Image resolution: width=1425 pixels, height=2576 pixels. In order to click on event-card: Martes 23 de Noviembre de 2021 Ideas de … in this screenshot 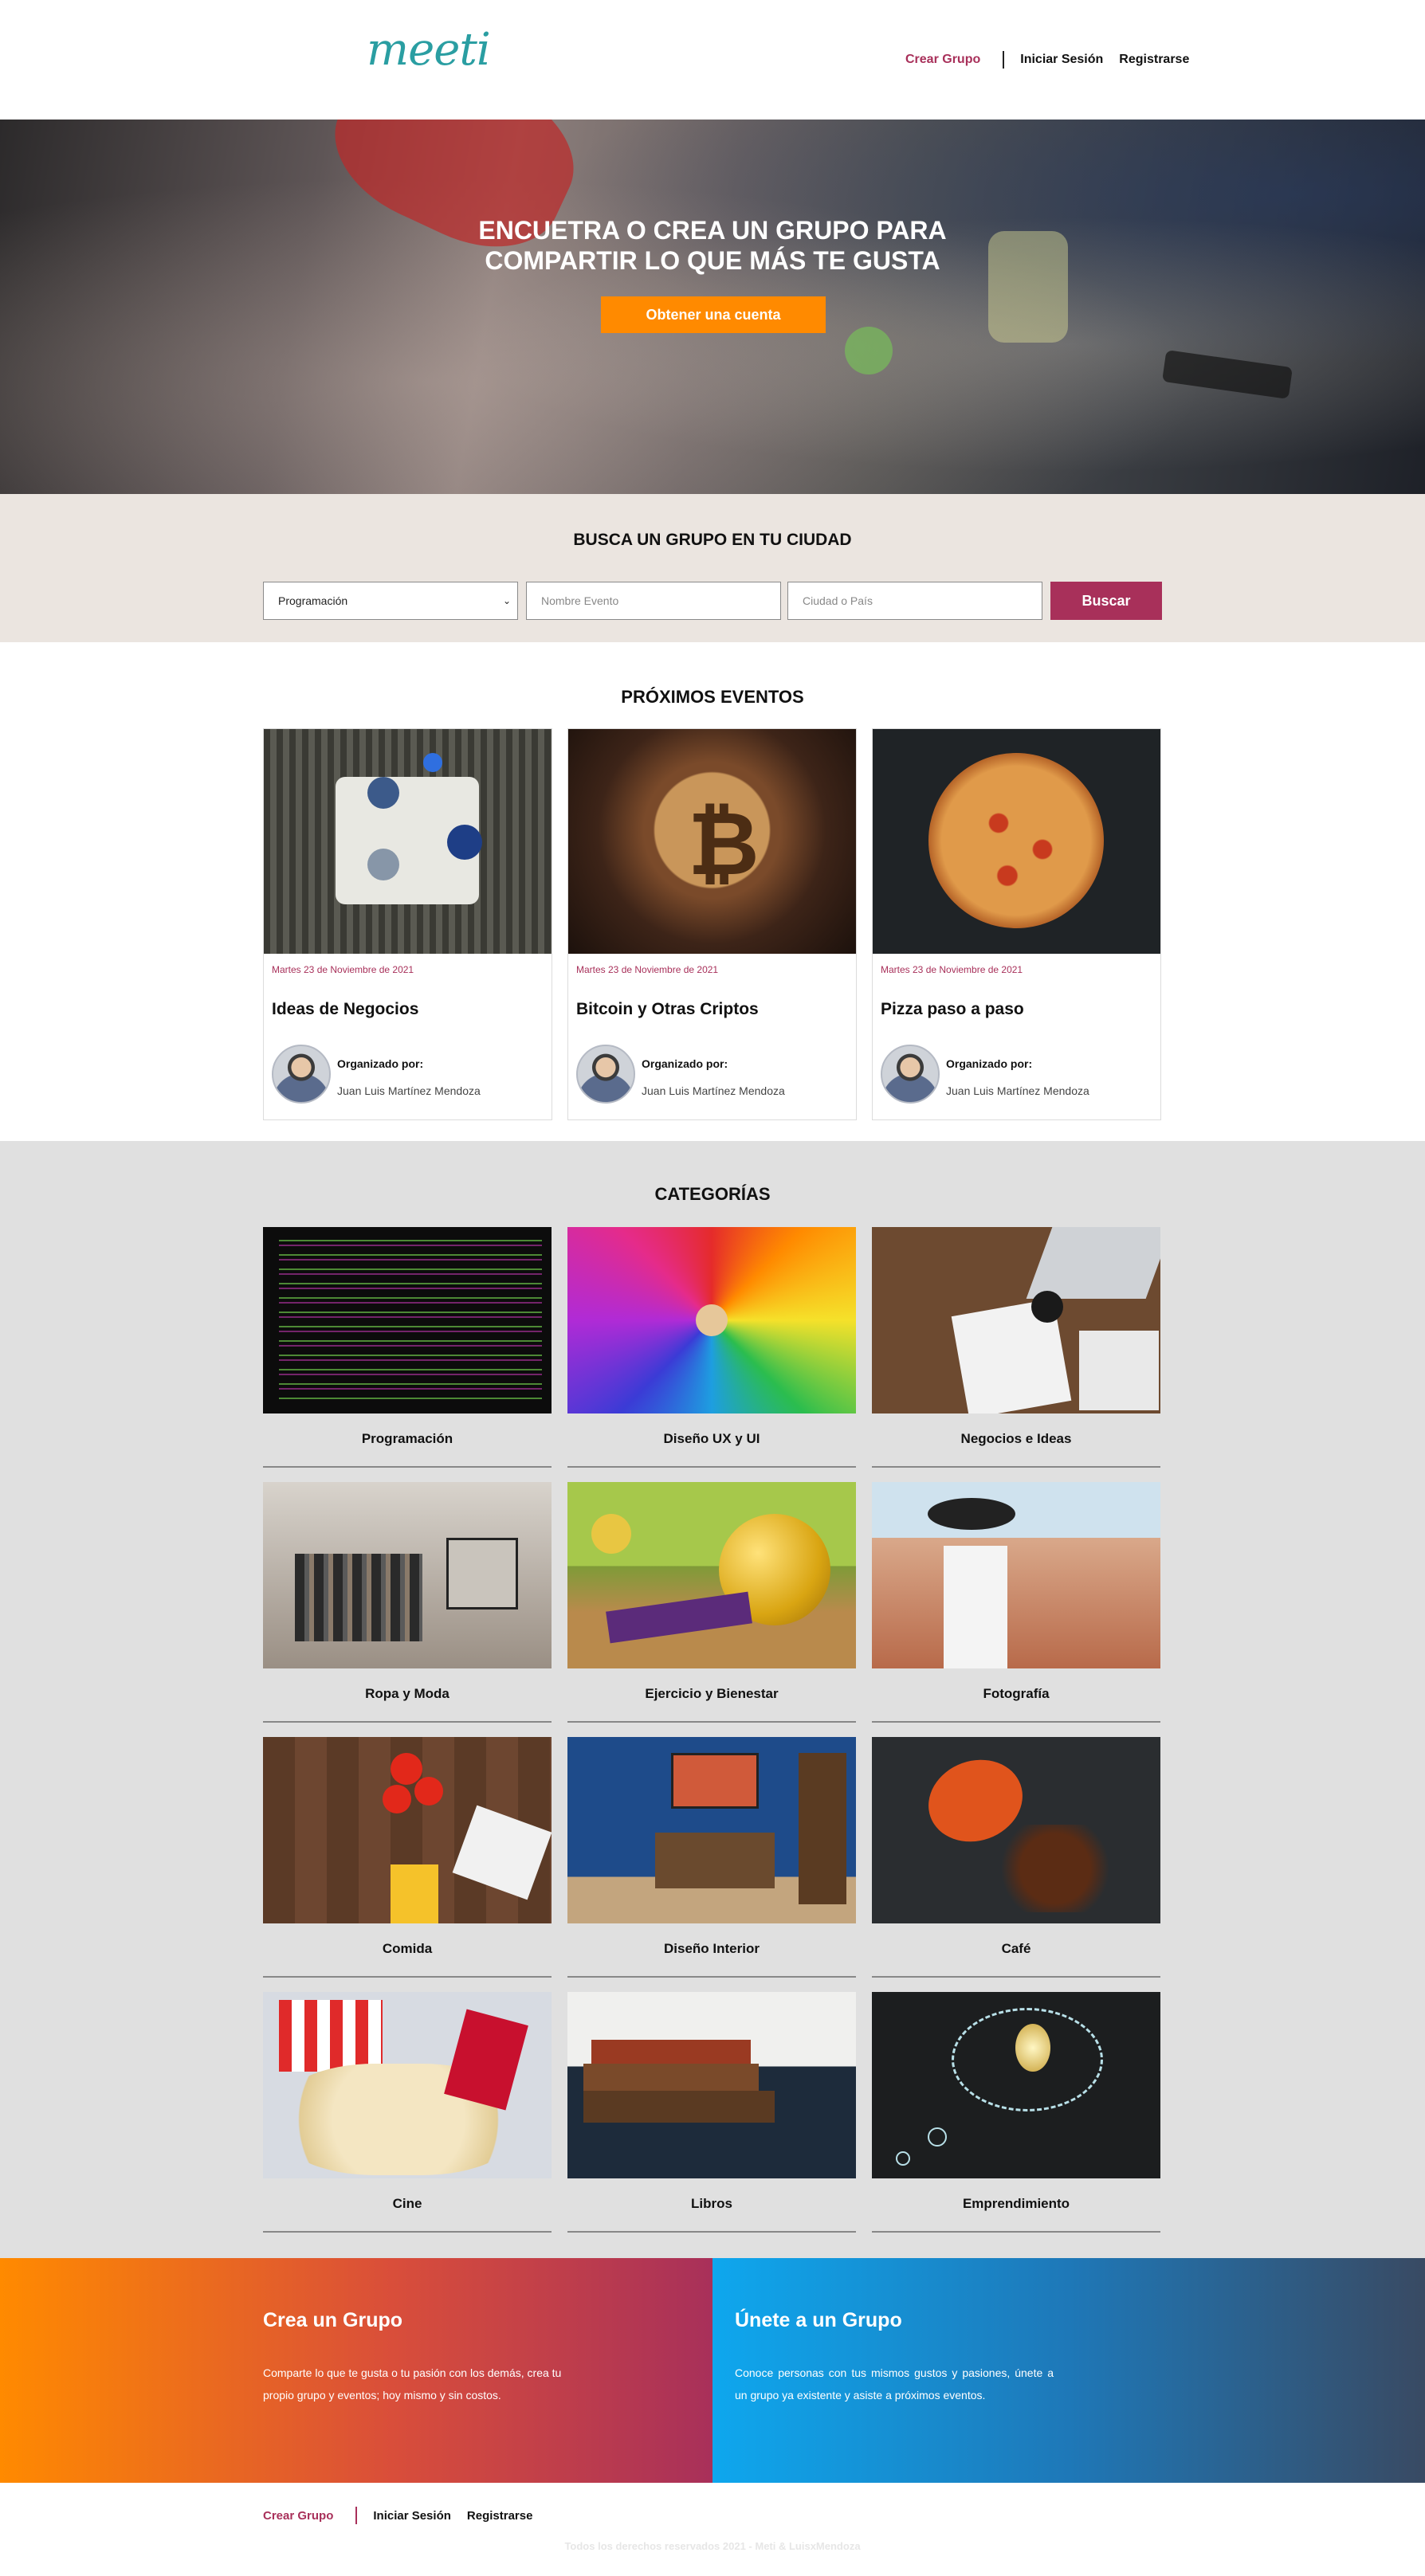, I will do `click(407, 924)`.